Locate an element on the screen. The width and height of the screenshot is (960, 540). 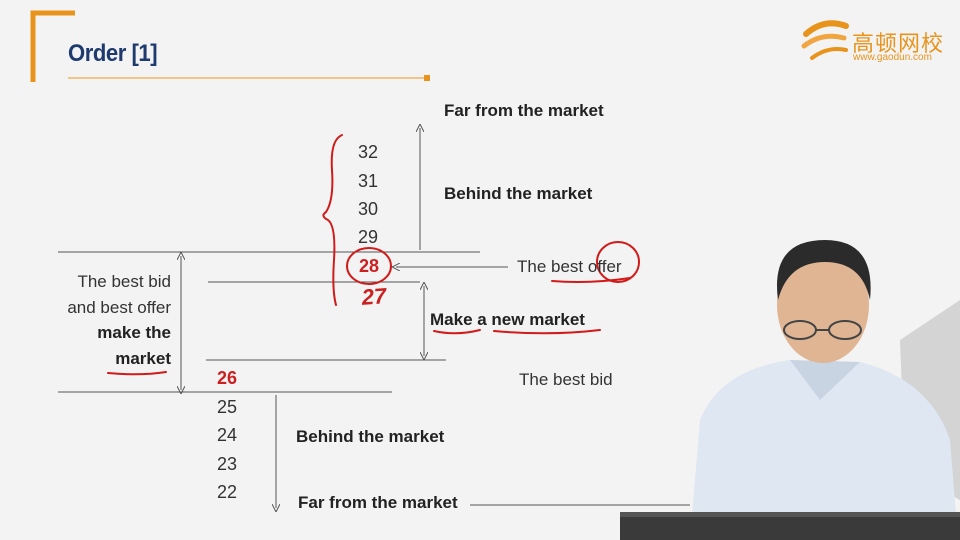
label-new-market: Make a new market is located at coordinates (507, 319).